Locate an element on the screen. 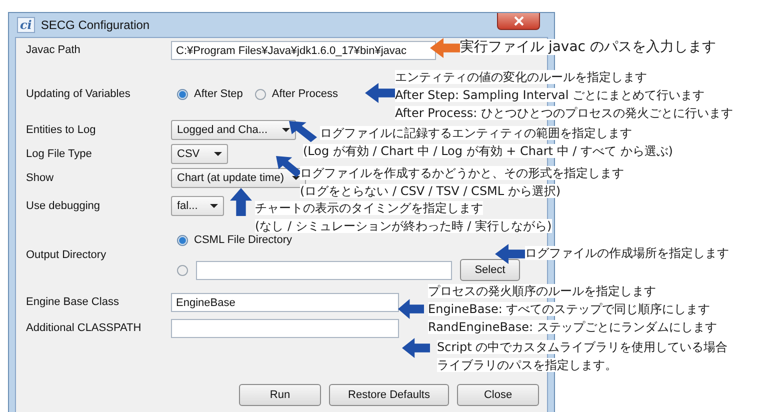 The image size is (765, 412). annotation-text: EngineBase: すべてのステップで同じ順序にします is located at coordinates (569, 309).